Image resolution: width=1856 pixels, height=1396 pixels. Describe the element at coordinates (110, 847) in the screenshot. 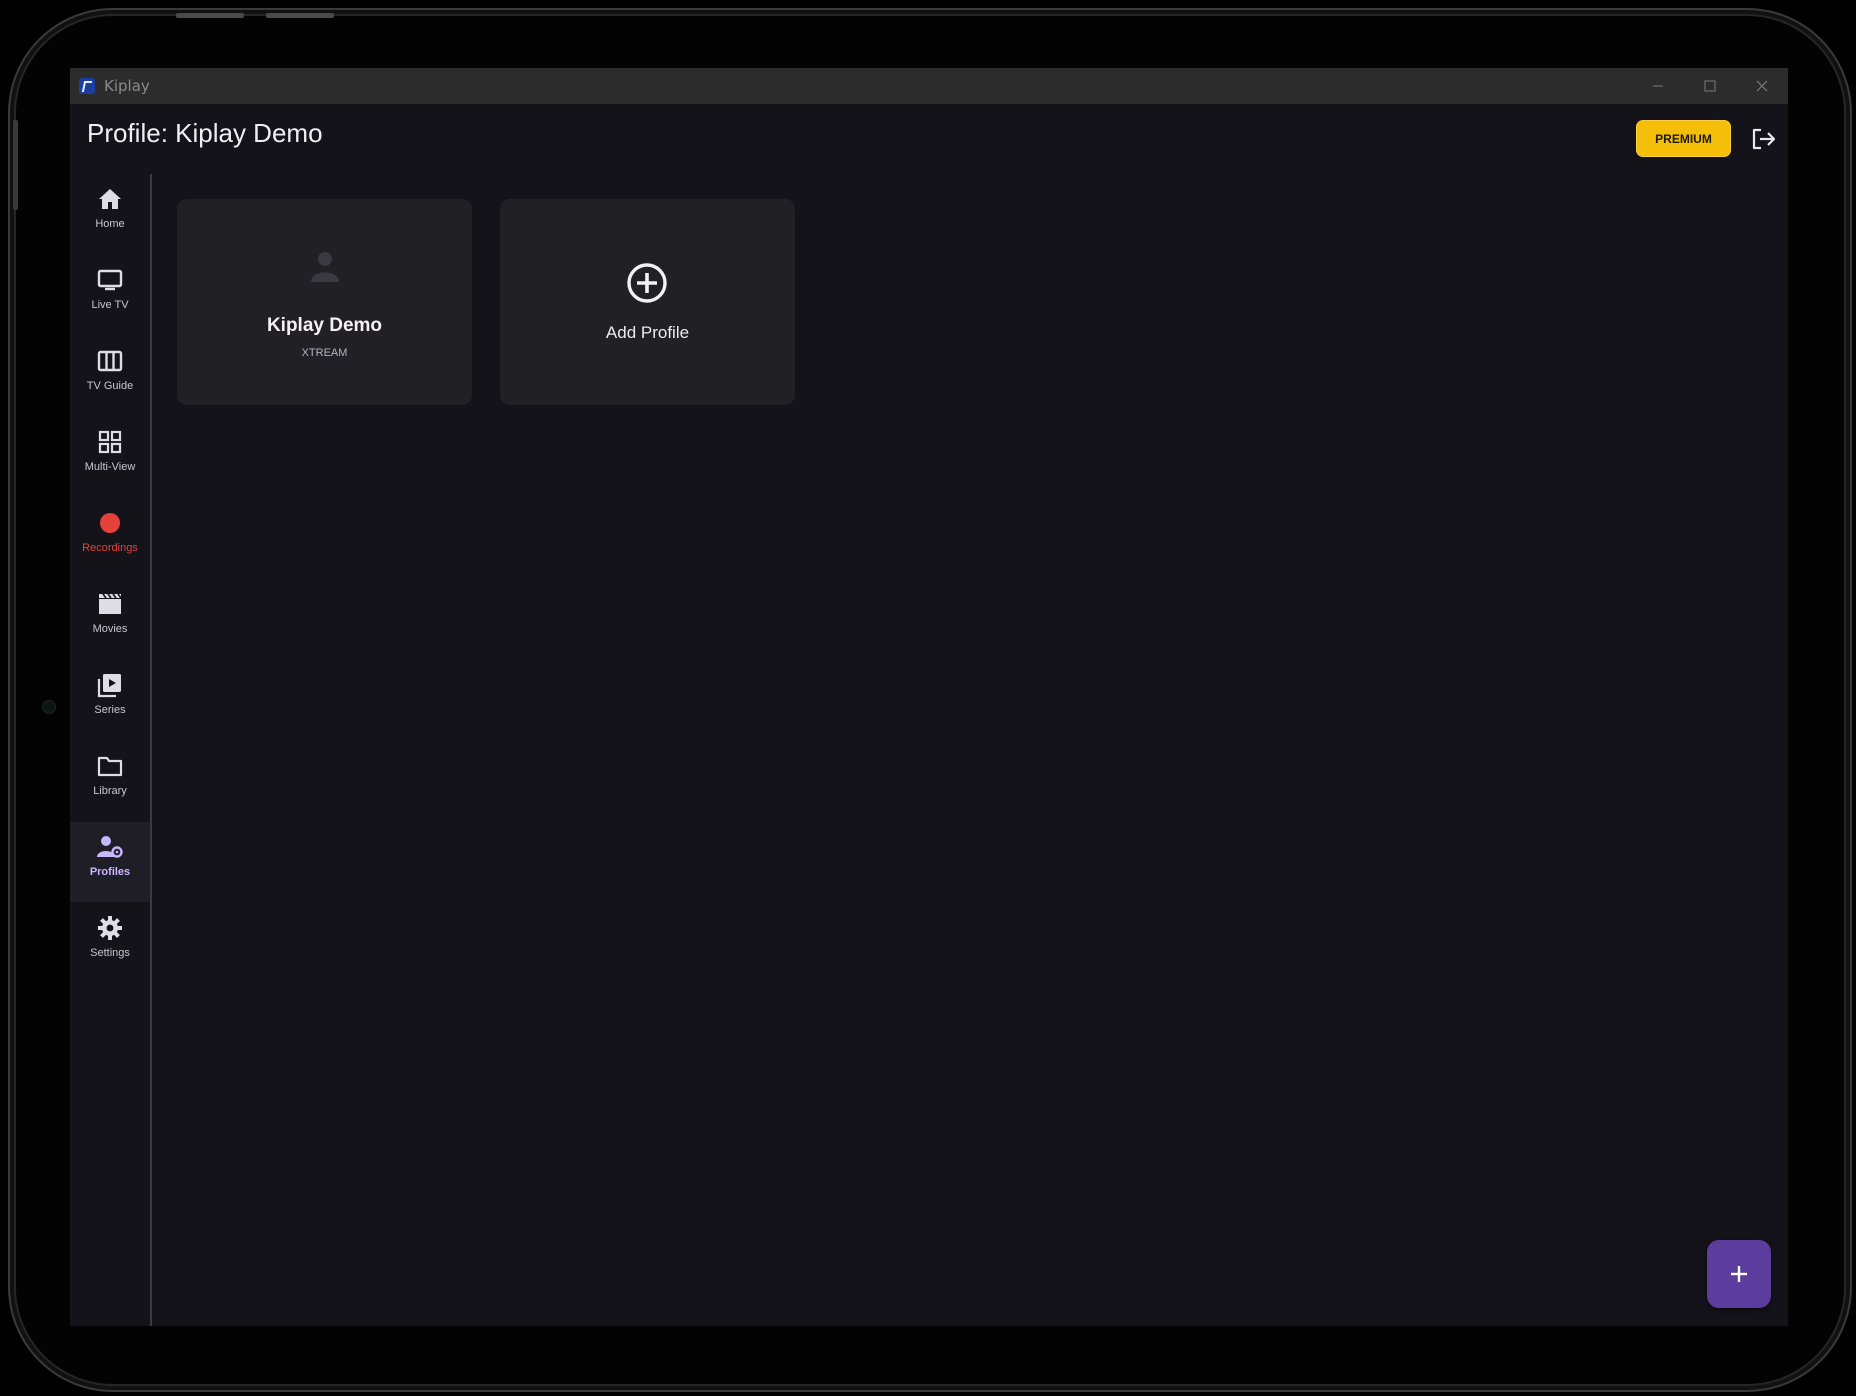

I see `profiles-icon` at that location.